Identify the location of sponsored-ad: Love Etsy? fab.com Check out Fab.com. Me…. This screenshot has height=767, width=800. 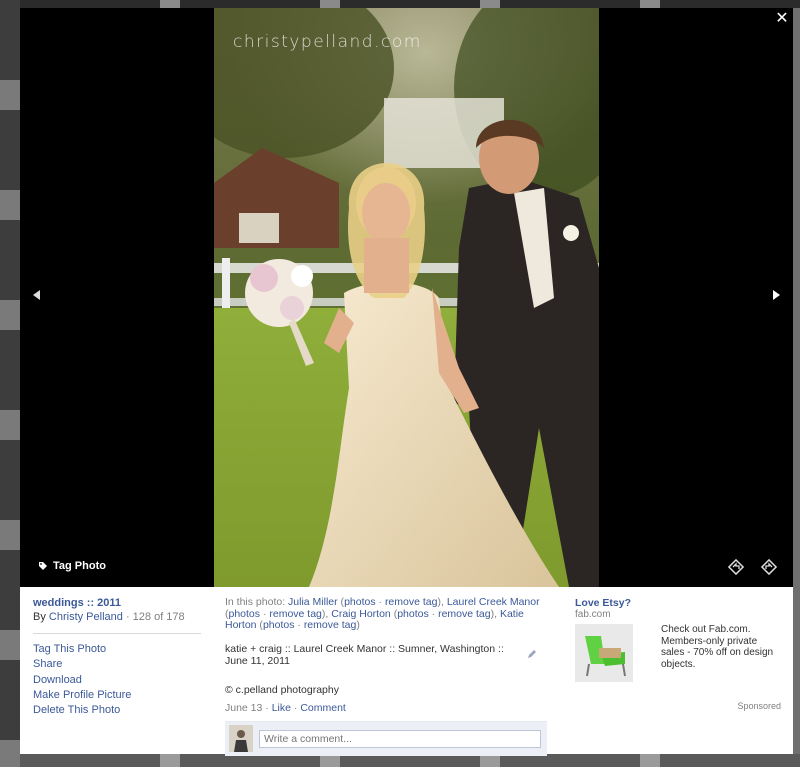
(679, 654).